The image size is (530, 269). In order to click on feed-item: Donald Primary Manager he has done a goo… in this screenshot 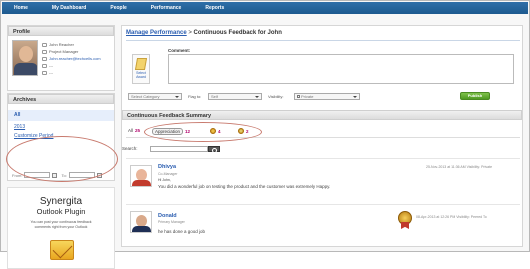, I will do `click(323, 225)`.